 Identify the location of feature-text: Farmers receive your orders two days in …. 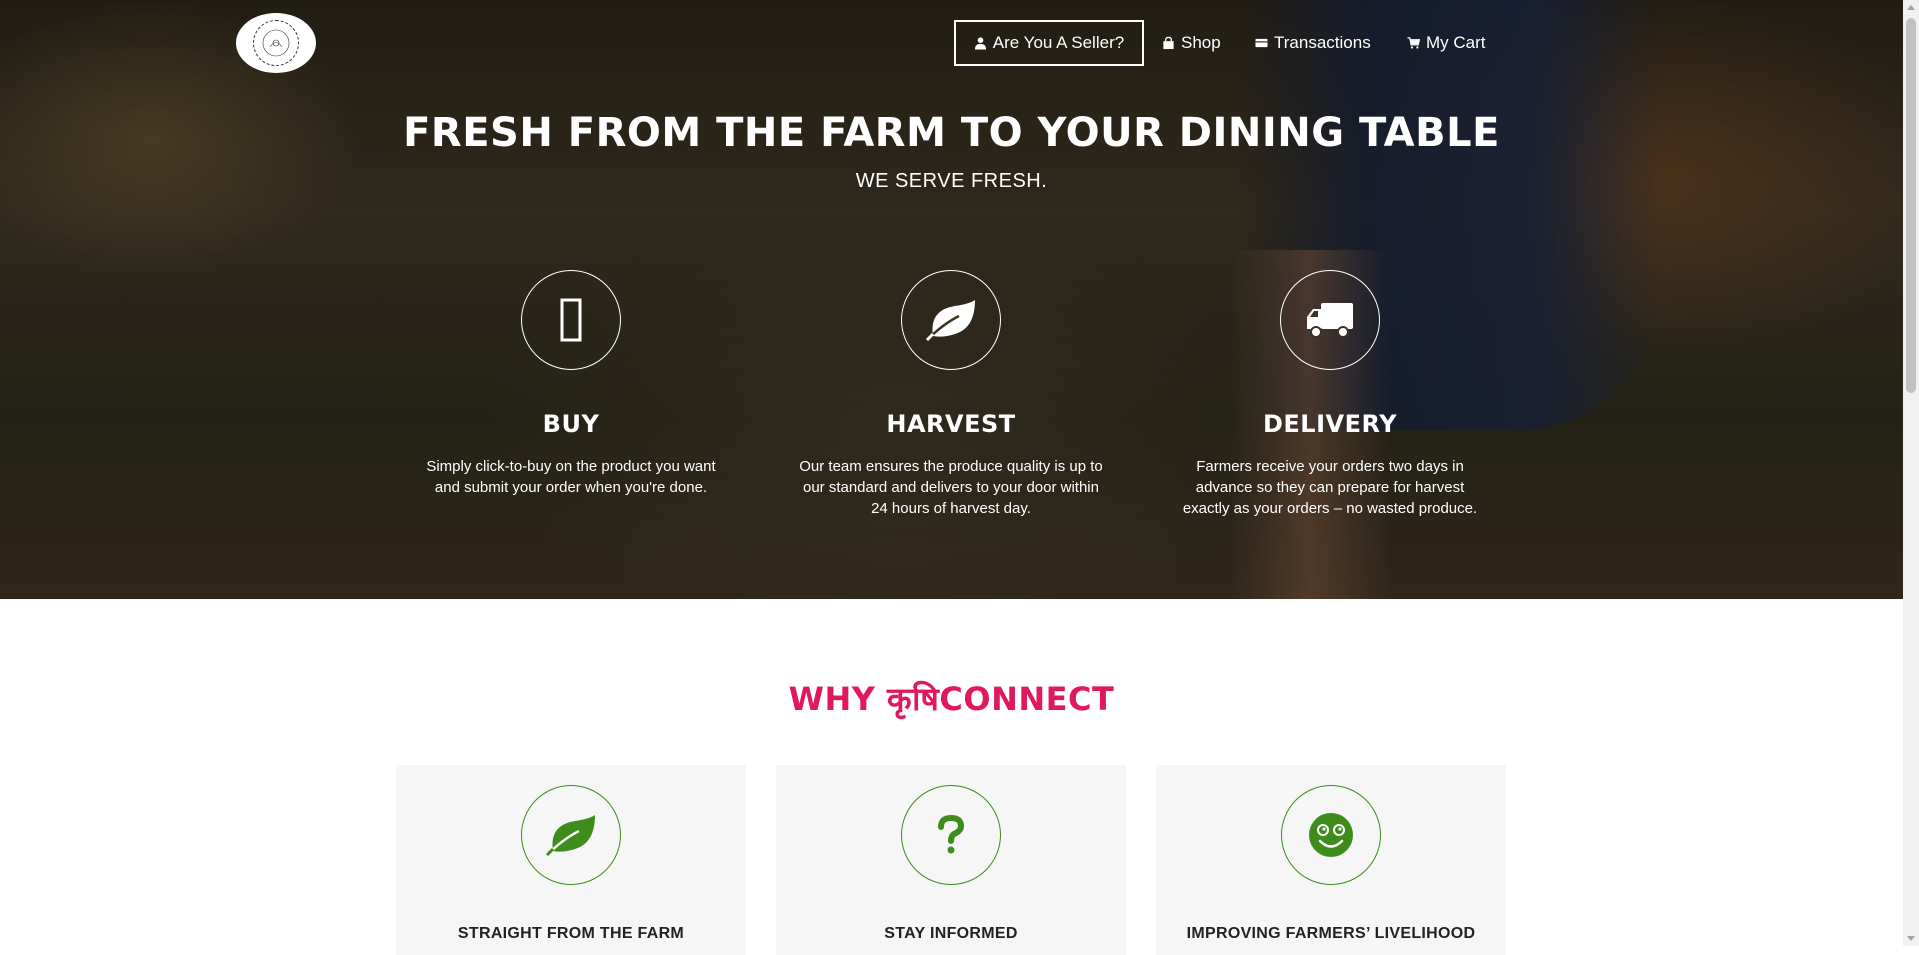
(1330, 487).